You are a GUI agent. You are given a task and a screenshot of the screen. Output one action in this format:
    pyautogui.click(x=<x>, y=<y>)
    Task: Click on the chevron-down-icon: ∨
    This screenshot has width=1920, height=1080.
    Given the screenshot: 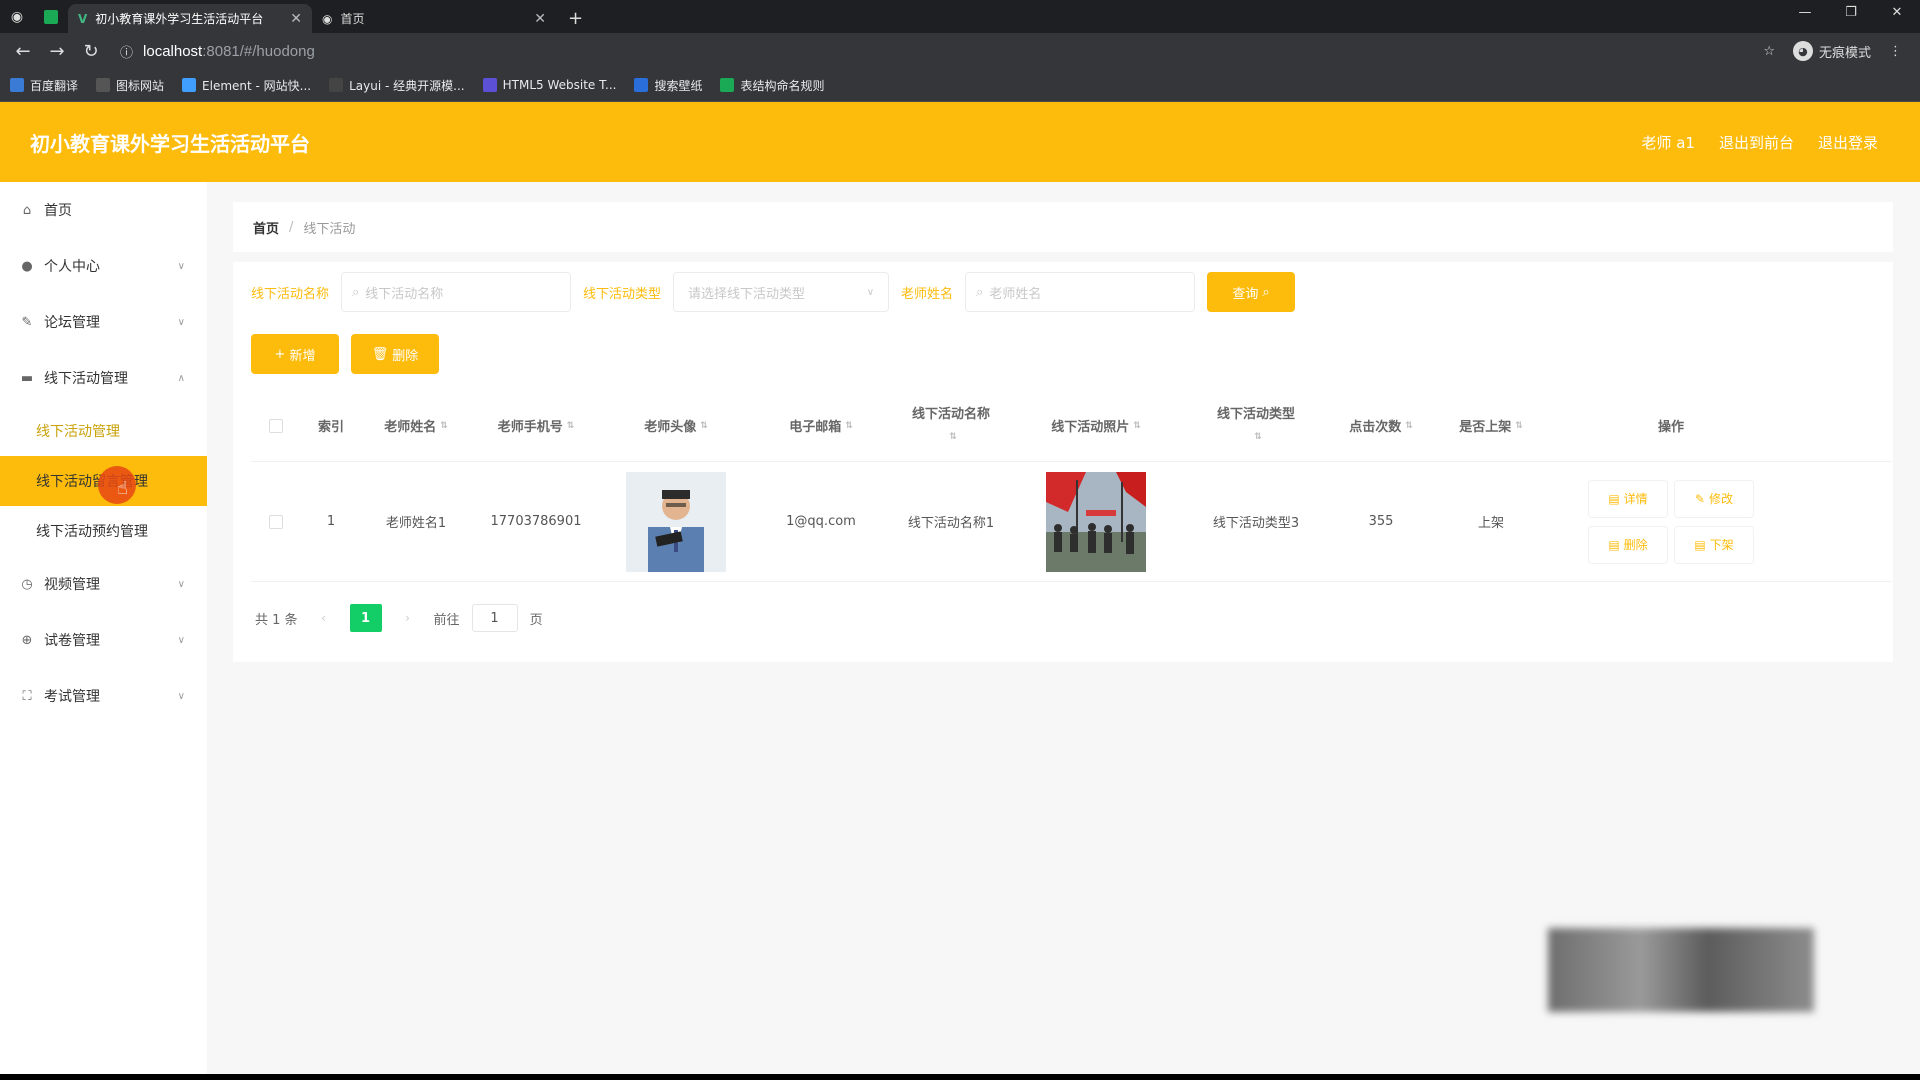 What is the action you would take?
    pyautogui.click(x=181, y=696)
    